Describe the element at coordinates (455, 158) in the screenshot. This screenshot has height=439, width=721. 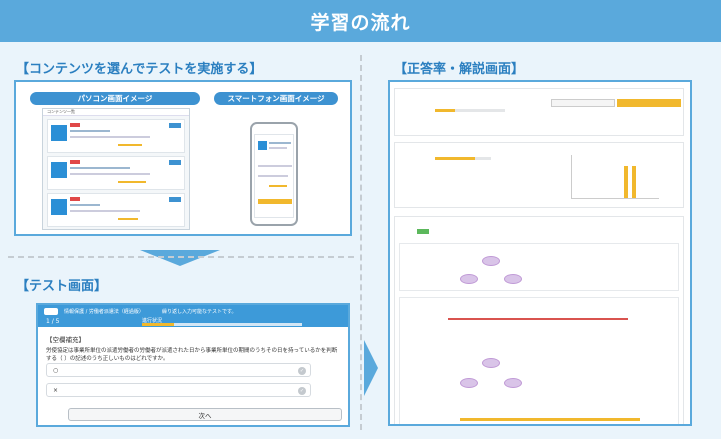
I see `rate-fill` at that location.